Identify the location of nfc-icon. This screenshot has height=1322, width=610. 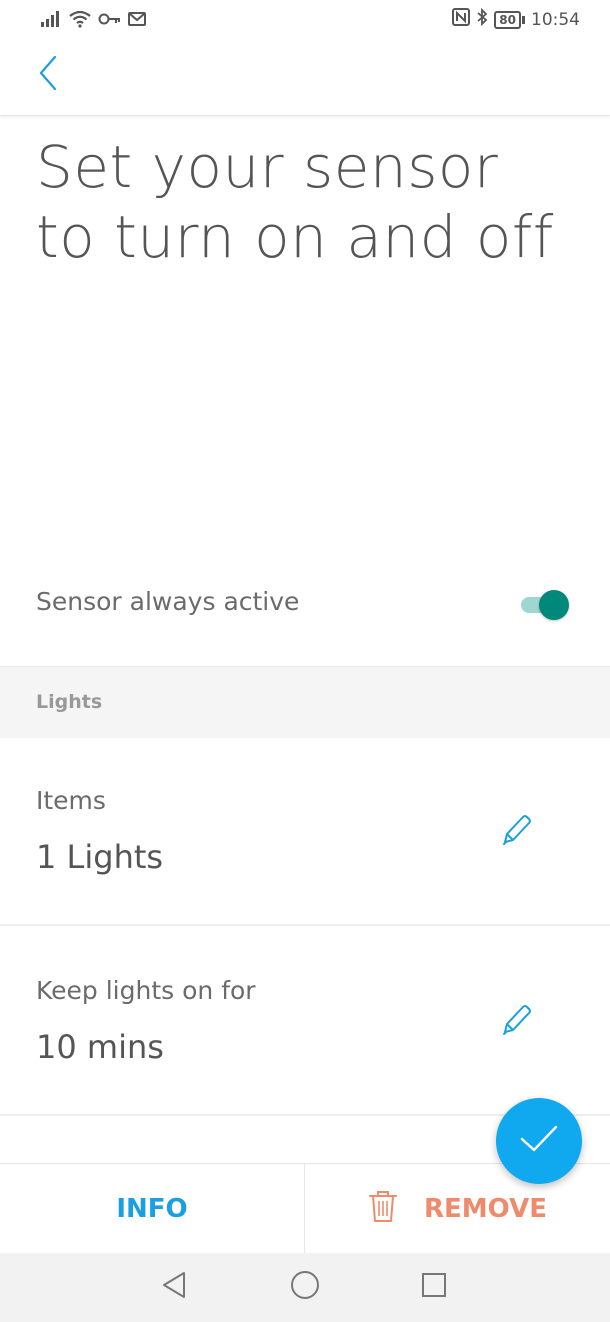
(461, 19).